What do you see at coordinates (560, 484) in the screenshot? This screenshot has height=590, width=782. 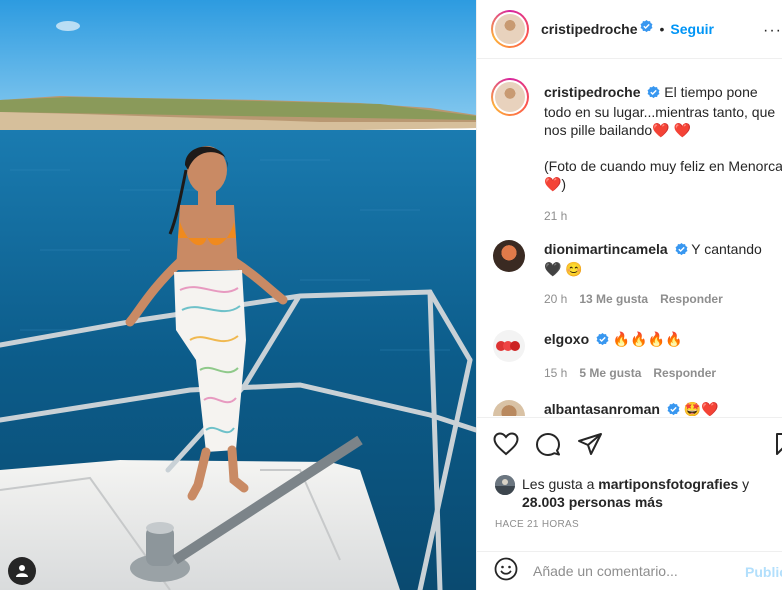 I see `likes-prefix: Les gusta a` at bounding box center [560, 484].